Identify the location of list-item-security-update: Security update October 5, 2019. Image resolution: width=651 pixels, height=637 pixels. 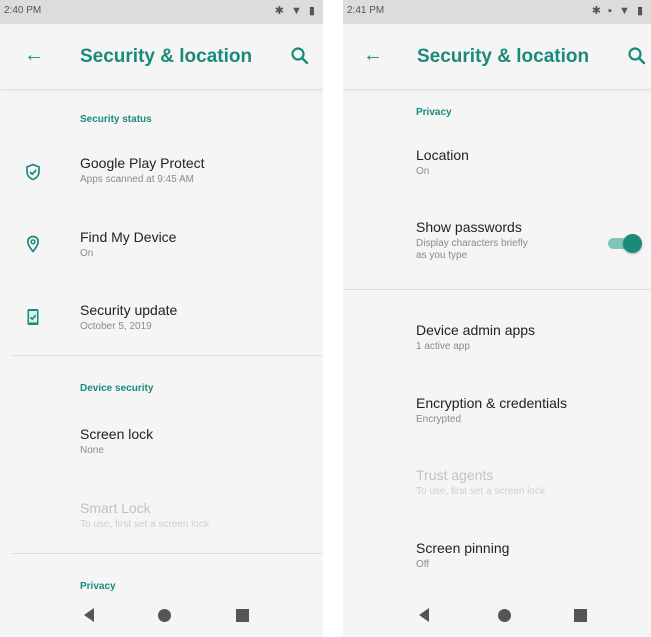
(128, 317).